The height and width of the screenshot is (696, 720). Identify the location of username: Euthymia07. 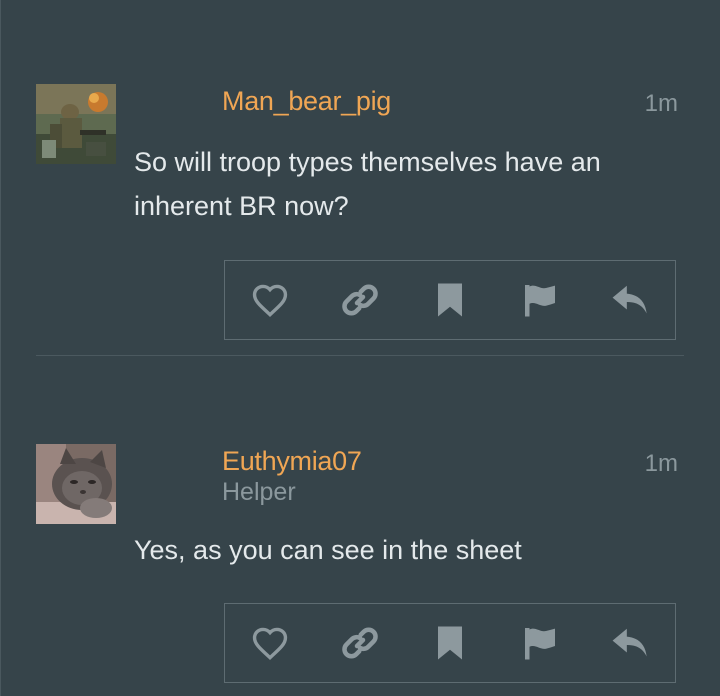
(292, 461).